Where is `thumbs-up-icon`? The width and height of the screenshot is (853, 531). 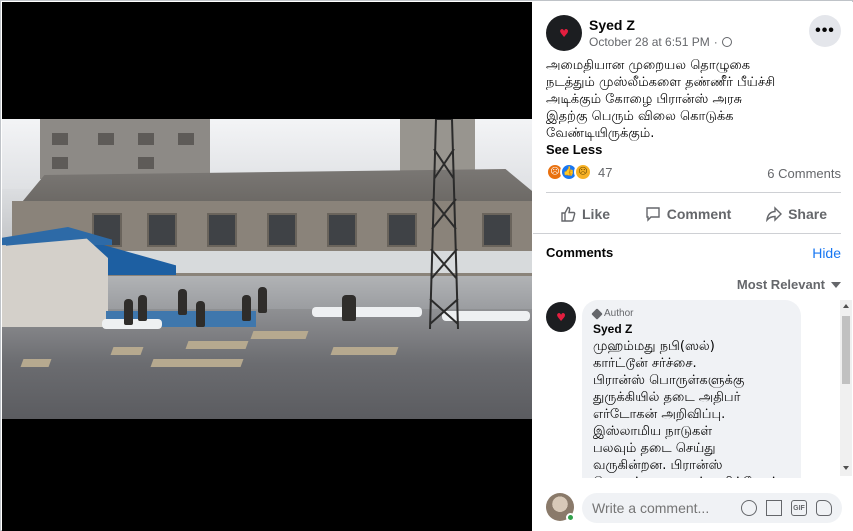 thumbs-up-icon is located at coordinates (568, 214).